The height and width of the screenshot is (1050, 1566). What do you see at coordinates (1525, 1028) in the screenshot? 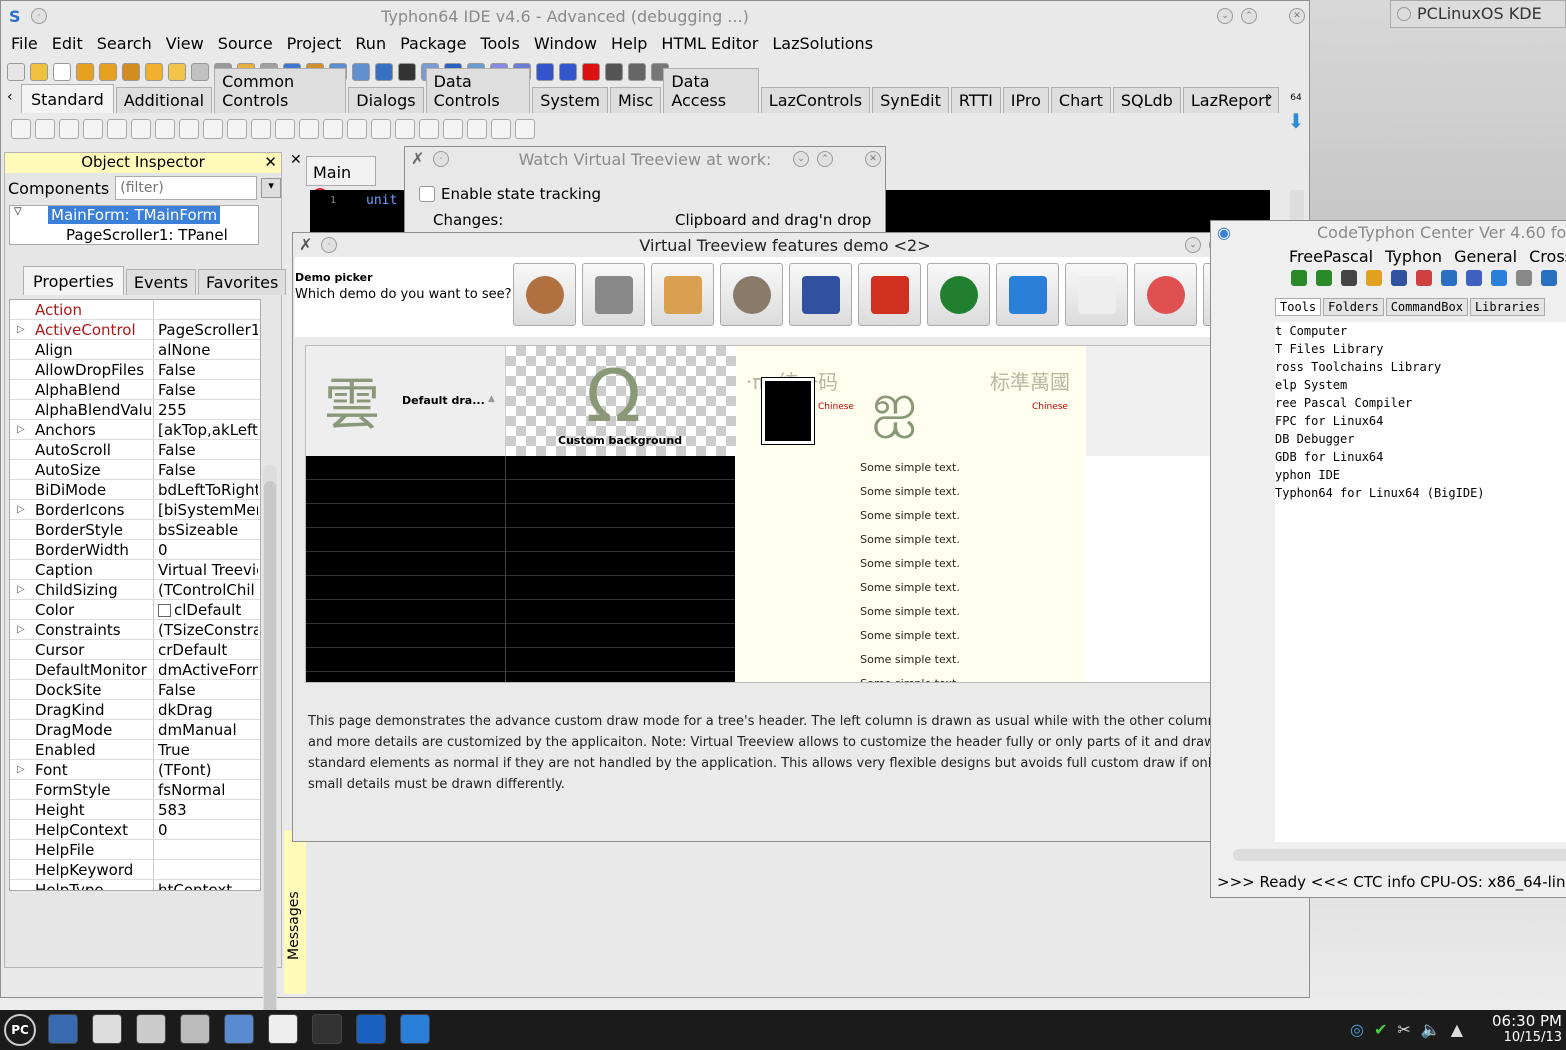
I see `clock: 06:30 PM 10/15/13` at bounding box center [1525, 1028].